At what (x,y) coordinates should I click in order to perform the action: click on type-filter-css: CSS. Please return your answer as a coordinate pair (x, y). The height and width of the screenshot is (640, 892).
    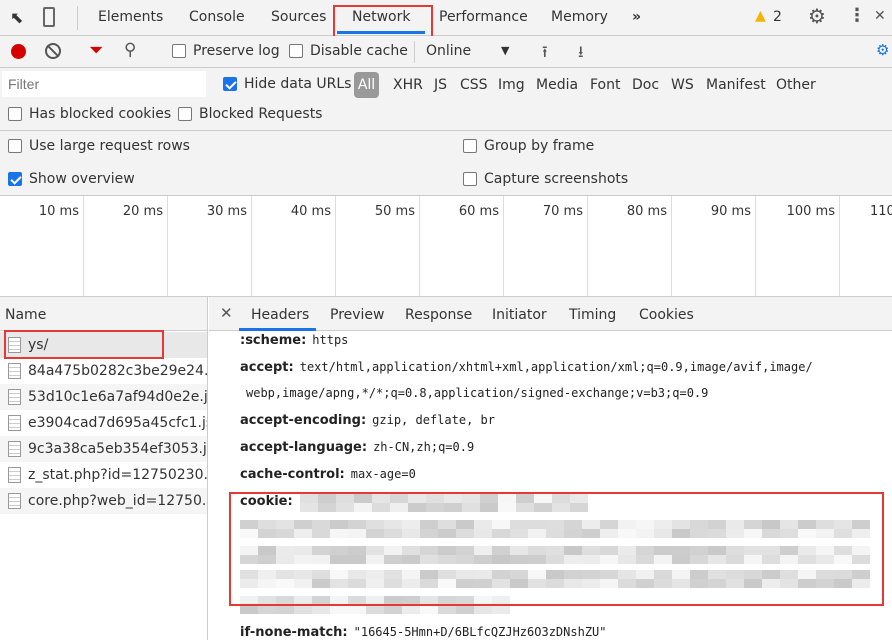
    Looking at the image, I should click on (474, 85).